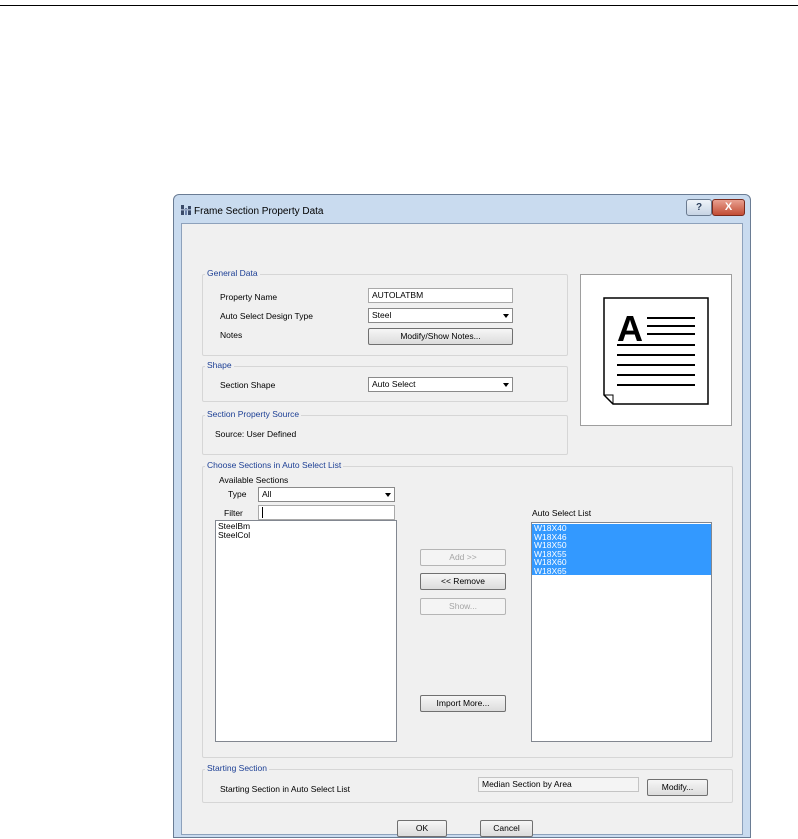  What do you see at coordinates (399, 5) in the screenshot?
I see `page-top-rule` at bounding box center [399, 5].